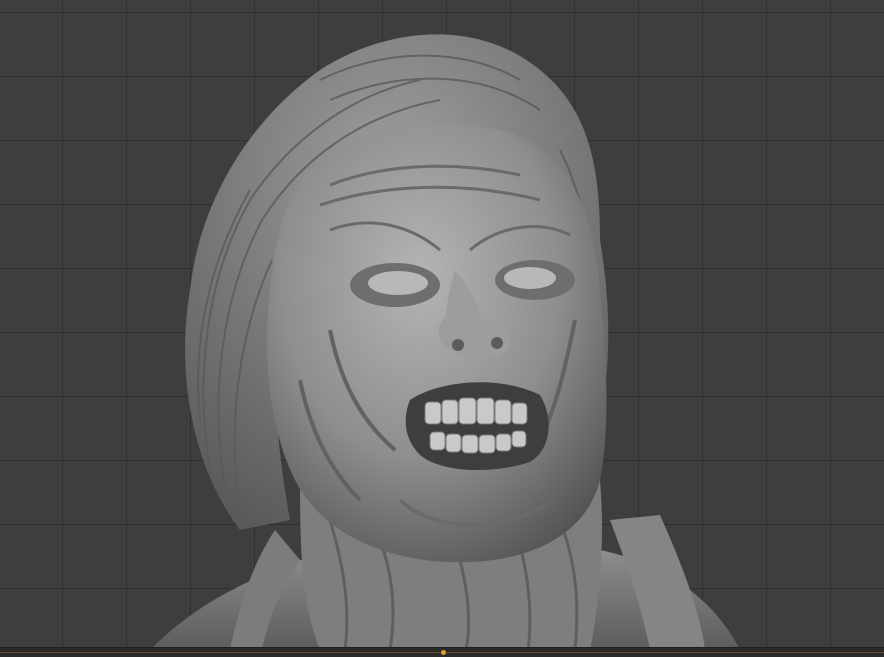 The width and height of the screenshot is (884, 657). I want to click on timeline-strip, so click(442, 652).